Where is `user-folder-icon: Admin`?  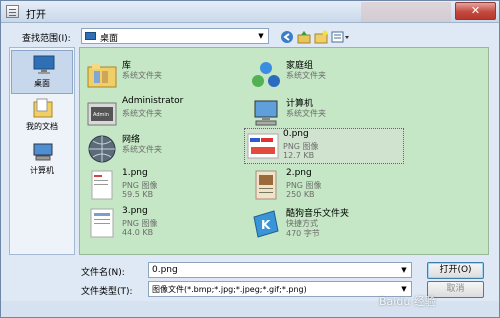 user-folder-icon: Admin is located at coordinates (102, 113).